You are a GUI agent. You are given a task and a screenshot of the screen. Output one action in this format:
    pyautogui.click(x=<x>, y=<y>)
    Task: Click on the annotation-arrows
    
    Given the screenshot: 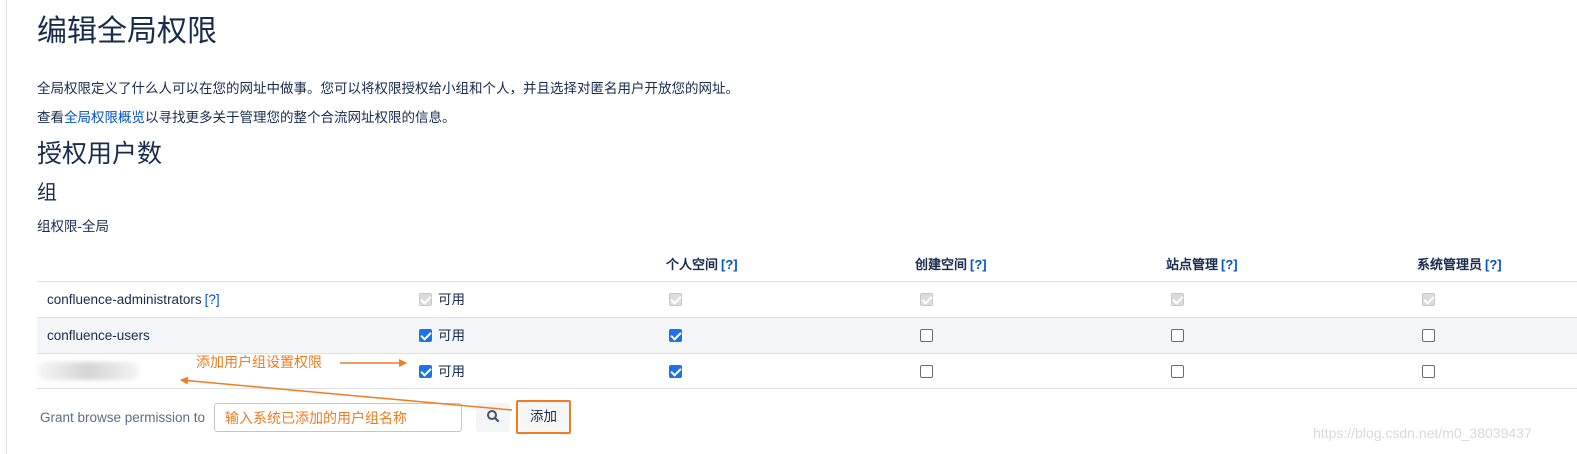 What is the action you would take?
    pyautogui.click(x=346, y=385)
    